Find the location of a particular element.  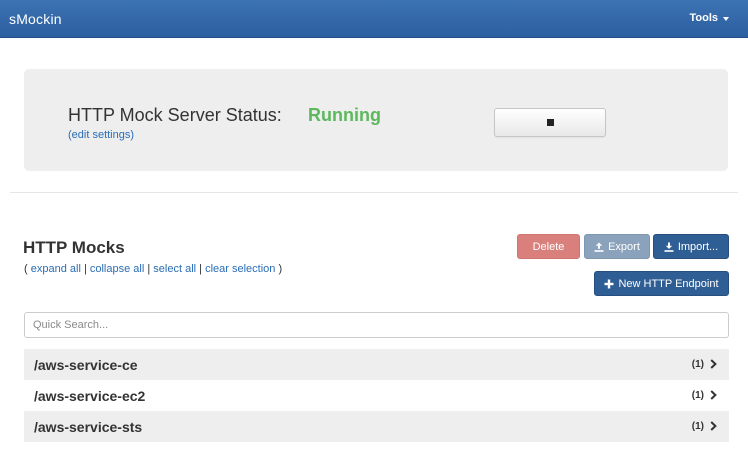

endpoint-row-aws-service-ce: /aws-service-ce (1) is located at coordinates (376, 364).